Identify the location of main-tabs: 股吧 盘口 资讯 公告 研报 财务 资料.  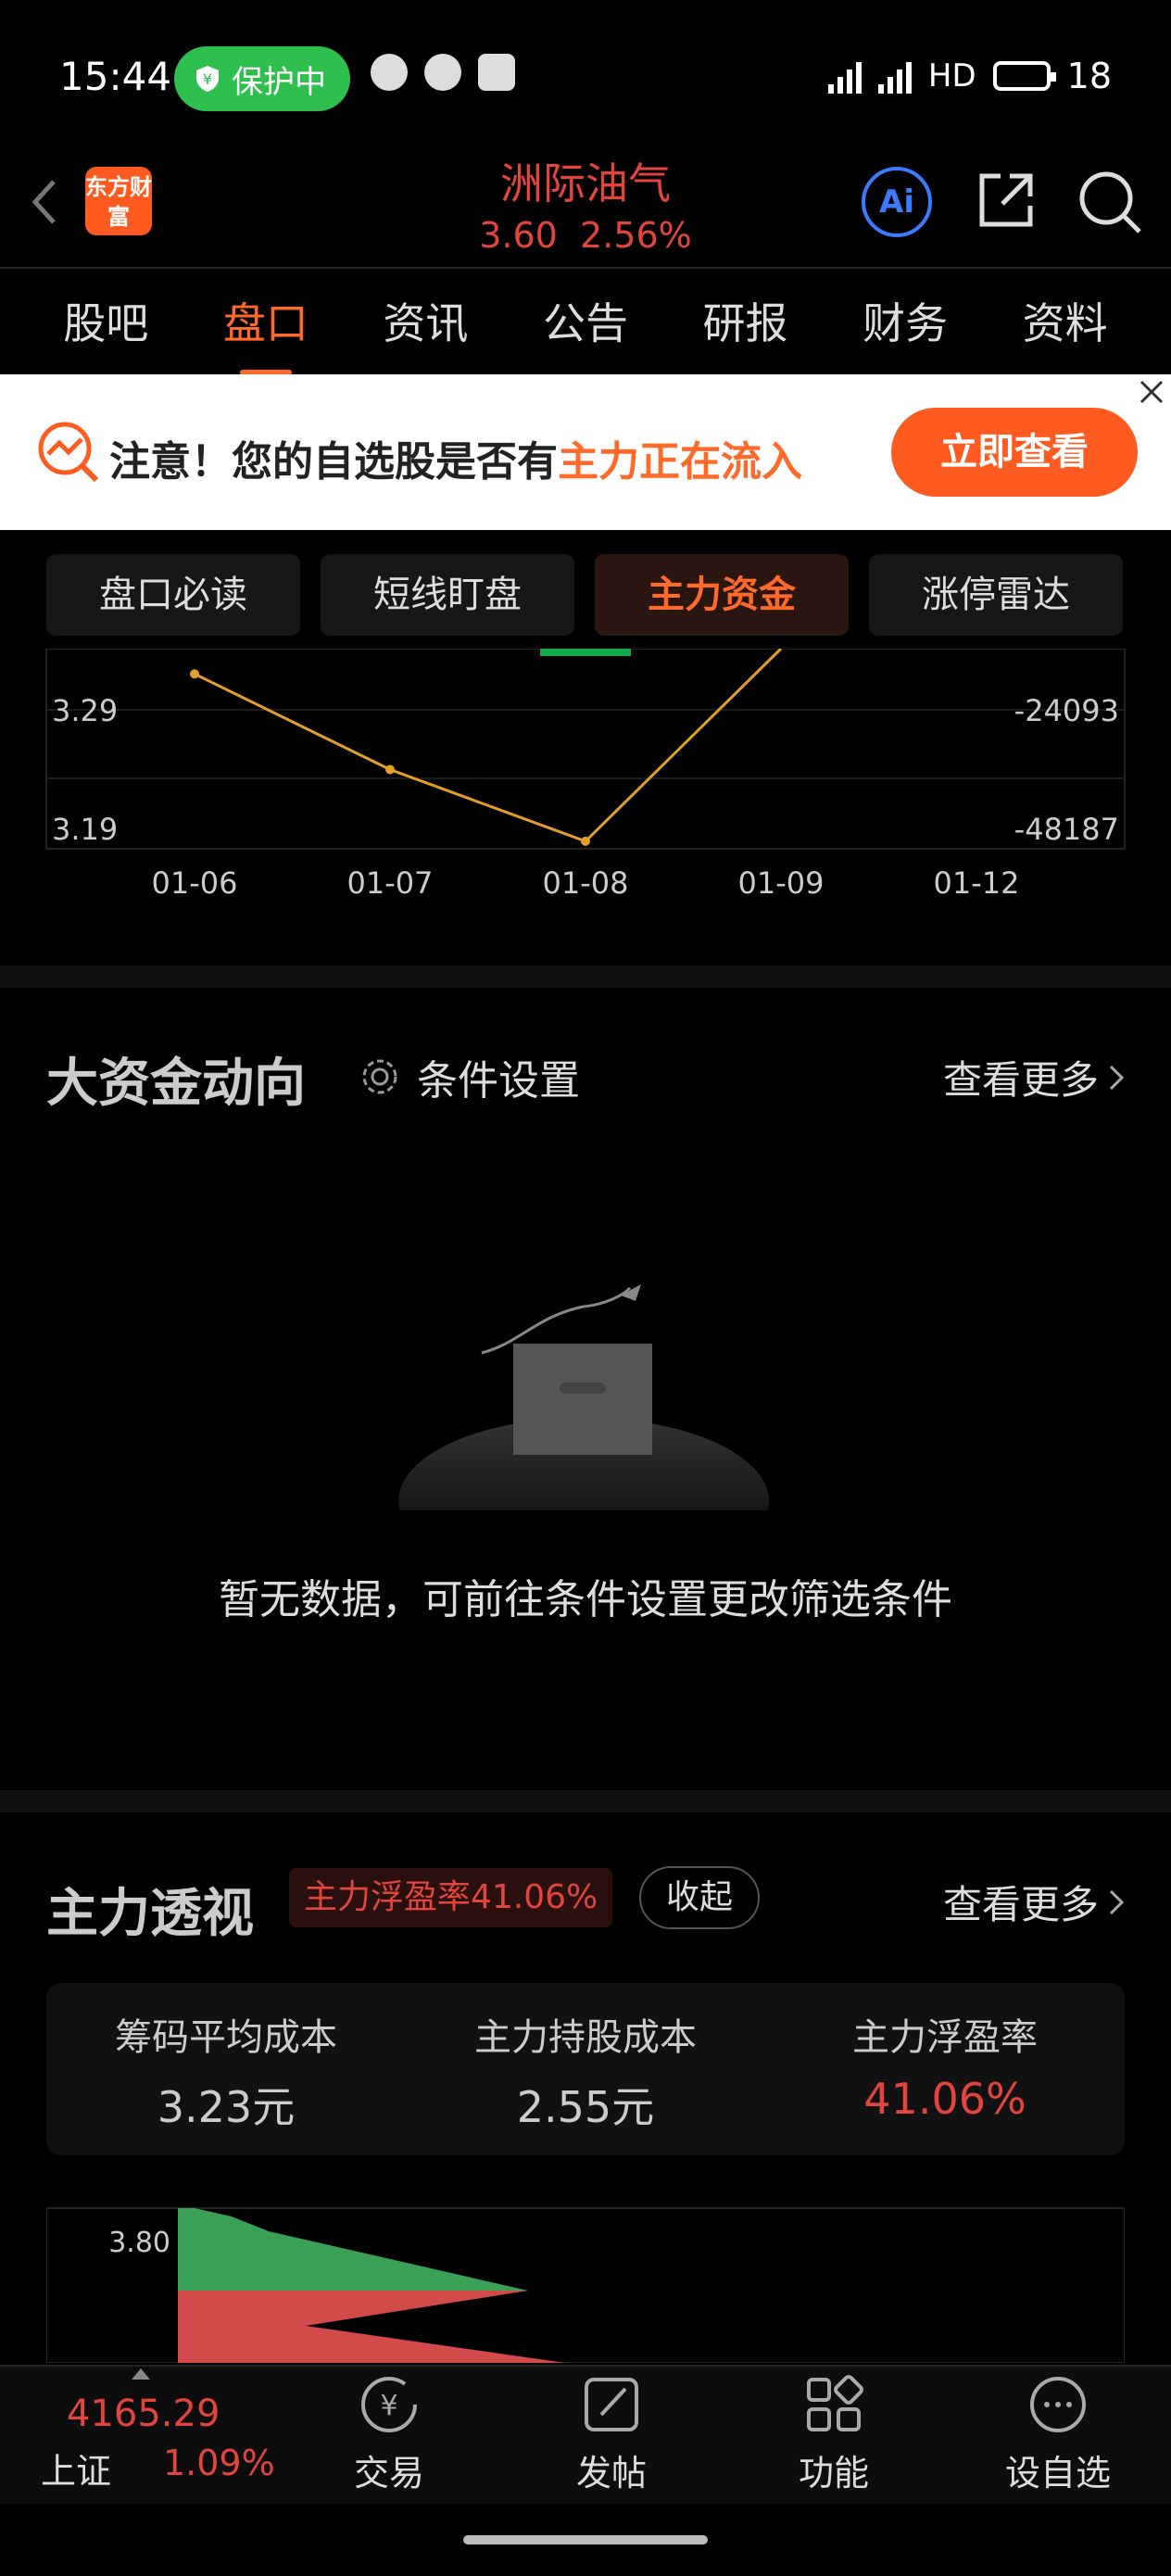
(585, 321).